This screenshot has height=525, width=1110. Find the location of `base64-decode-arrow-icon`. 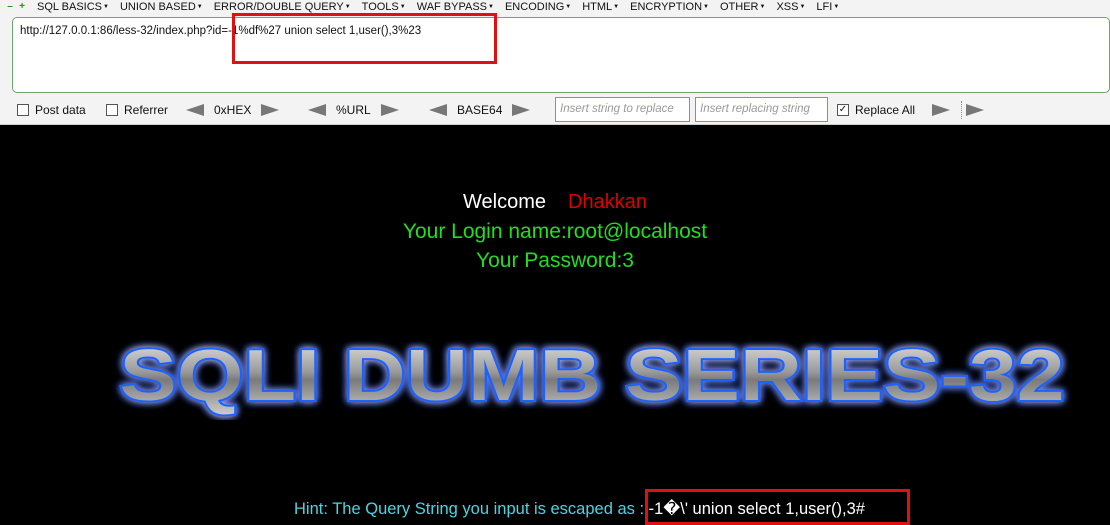

base64-decode-arrow-icon is located at coordinates (438, 110).